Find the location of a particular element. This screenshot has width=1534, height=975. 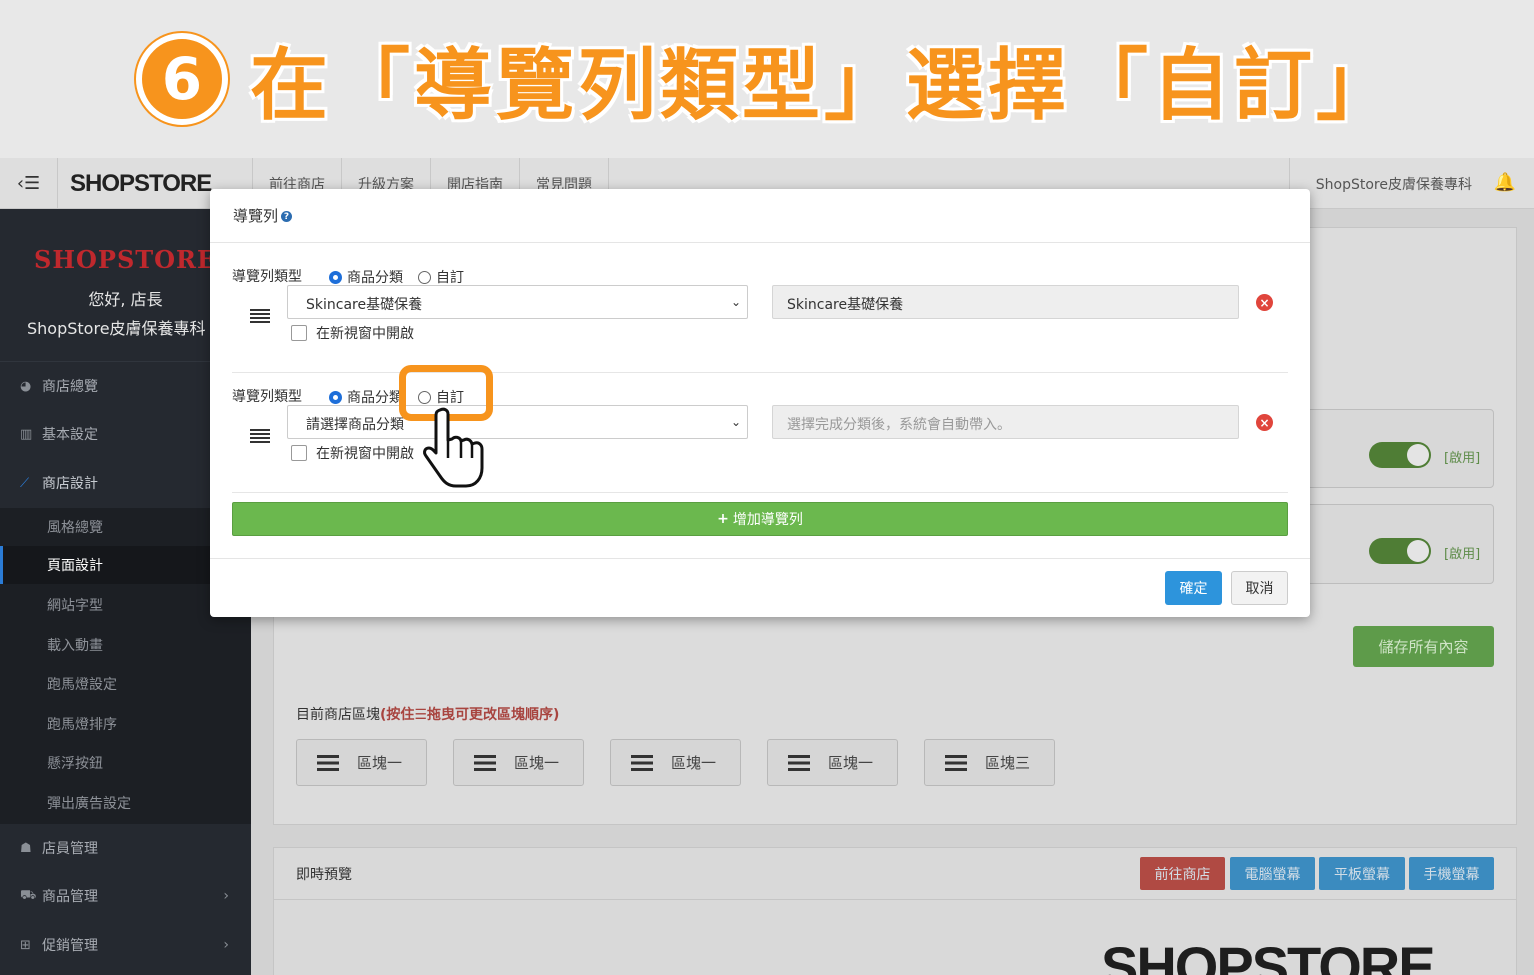

submenu-marquee-order: 跑馬燈排序 is located at coordinates (125, 724).